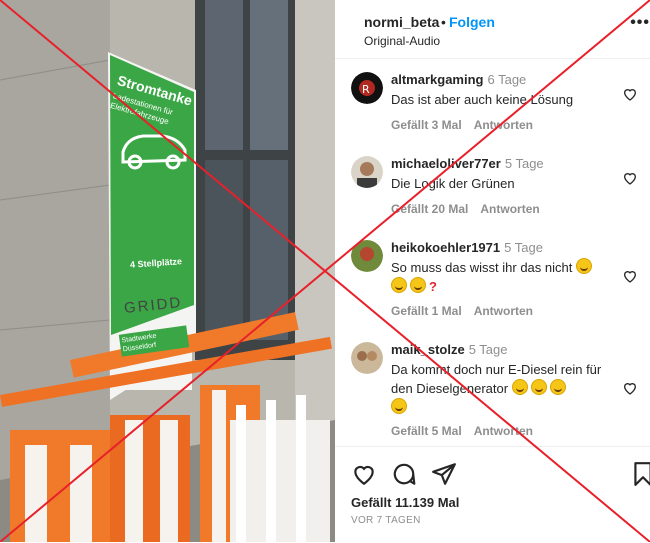  Describe the element at coordinates (426, 125) in the screenshot. I see `comment-likes: Gefällt 3 Mal` at that location.